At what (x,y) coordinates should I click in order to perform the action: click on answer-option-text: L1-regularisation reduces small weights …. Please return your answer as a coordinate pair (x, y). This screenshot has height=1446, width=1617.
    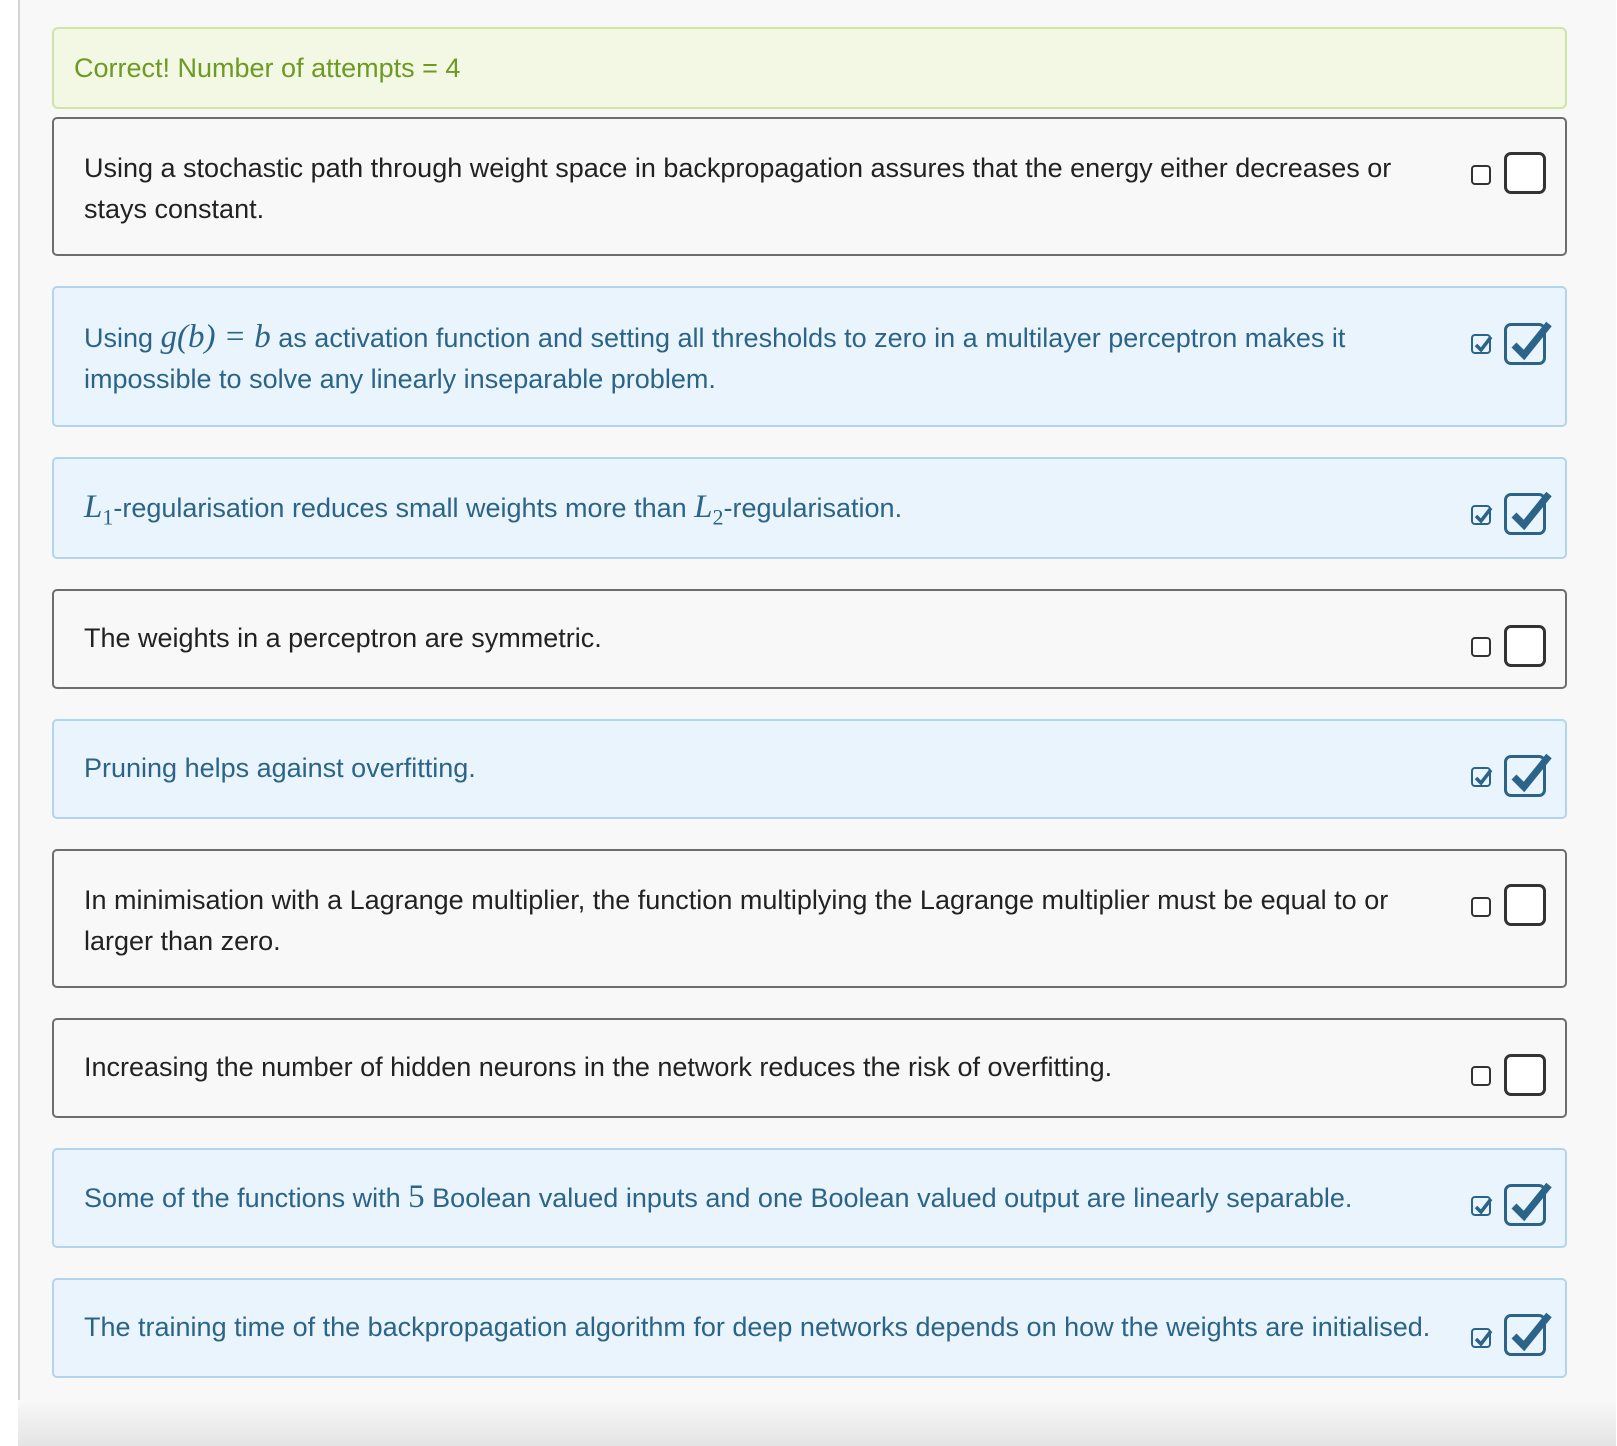
    Looking at the image, I should click on (762, 512).